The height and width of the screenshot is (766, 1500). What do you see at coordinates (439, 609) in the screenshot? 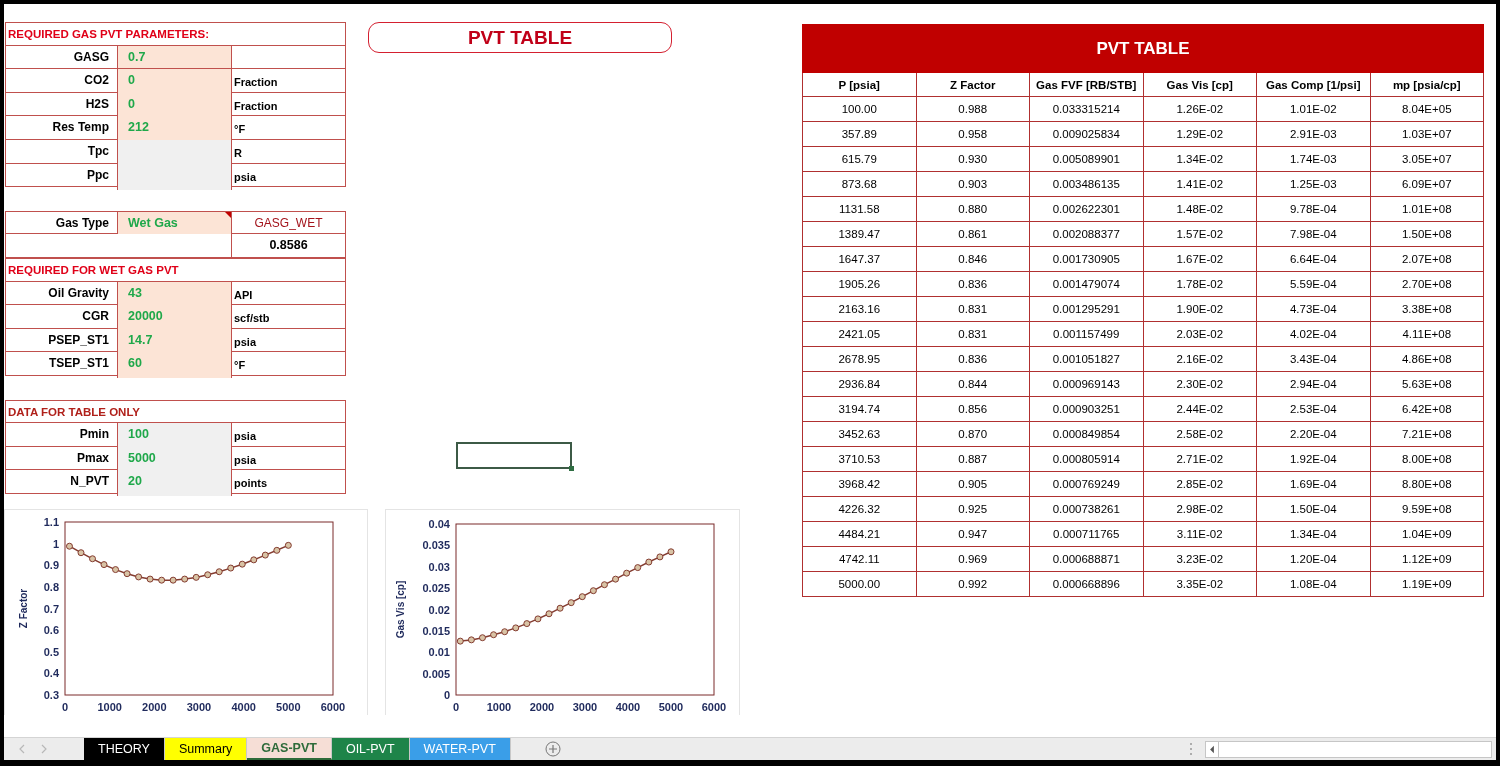
I see `tick-label: 0.02` at bounding box center [439, 609].